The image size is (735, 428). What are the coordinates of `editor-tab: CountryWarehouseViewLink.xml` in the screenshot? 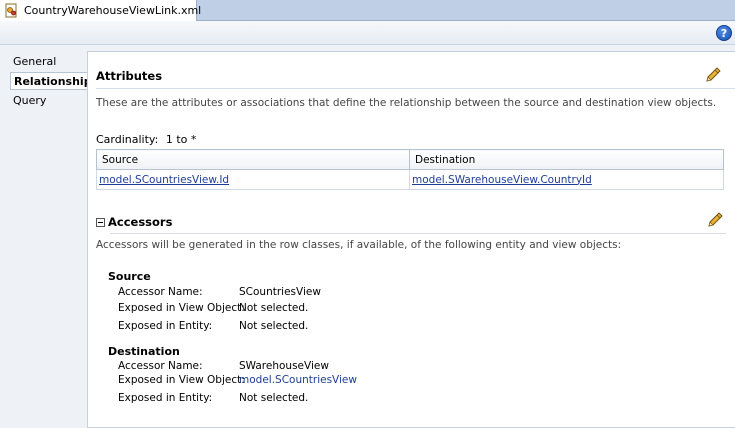 It's located at (100, 10).